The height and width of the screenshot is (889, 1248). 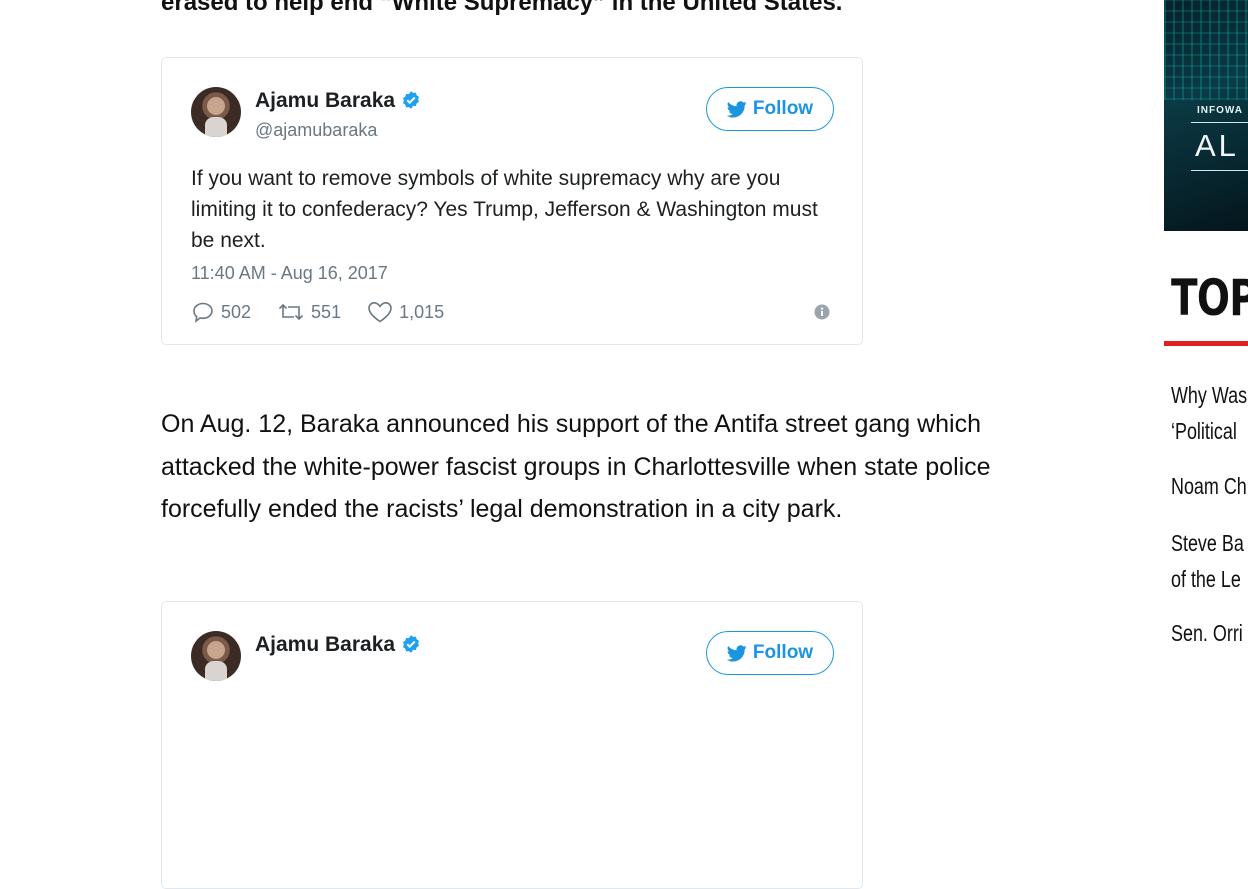 I want to click on reply-action: 502, so click(x=221, y=312).